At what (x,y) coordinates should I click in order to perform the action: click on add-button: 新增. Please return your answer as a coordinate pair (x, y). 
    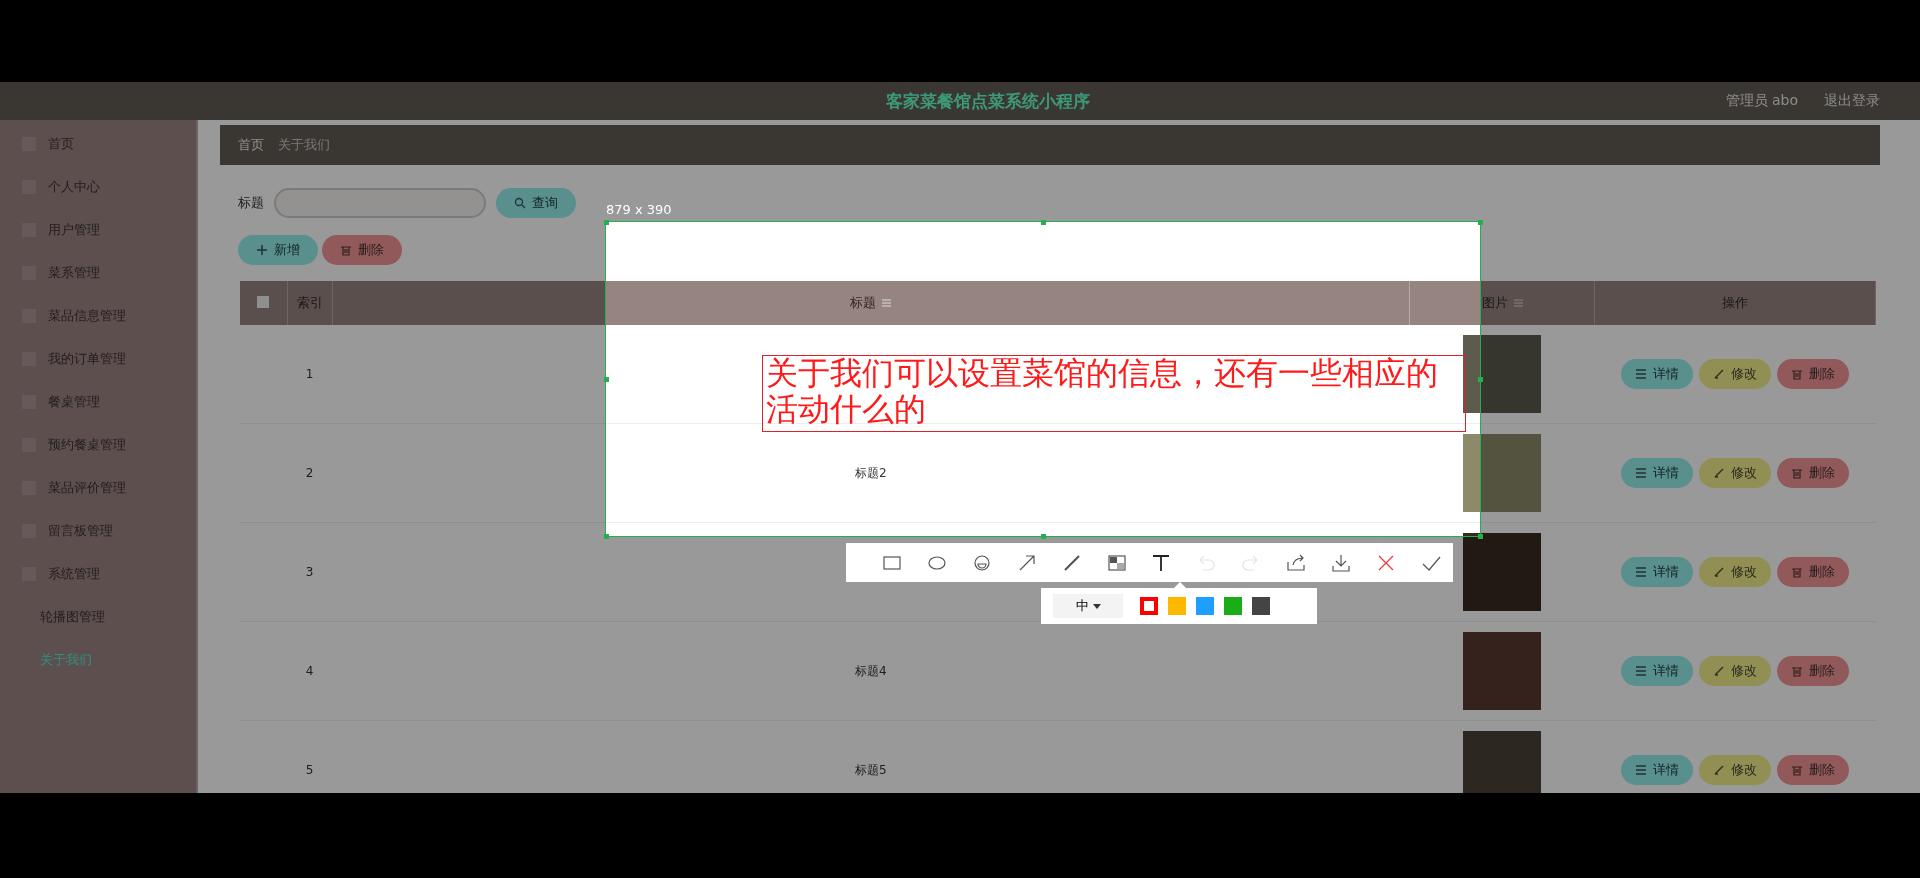
    Looking at the image, I should click on (278, 250).